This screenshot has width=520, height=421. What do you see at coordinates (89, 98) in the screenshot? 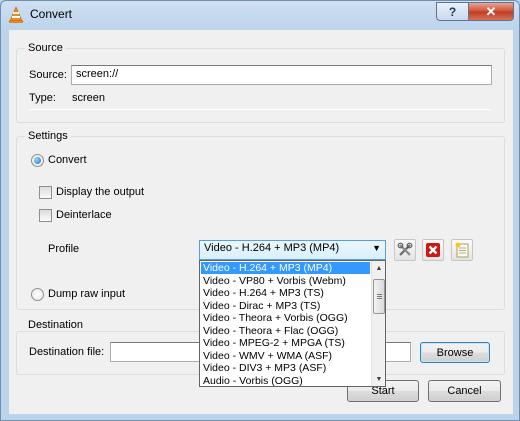
I see `type-value: screen` at bounding box center [89, 98].